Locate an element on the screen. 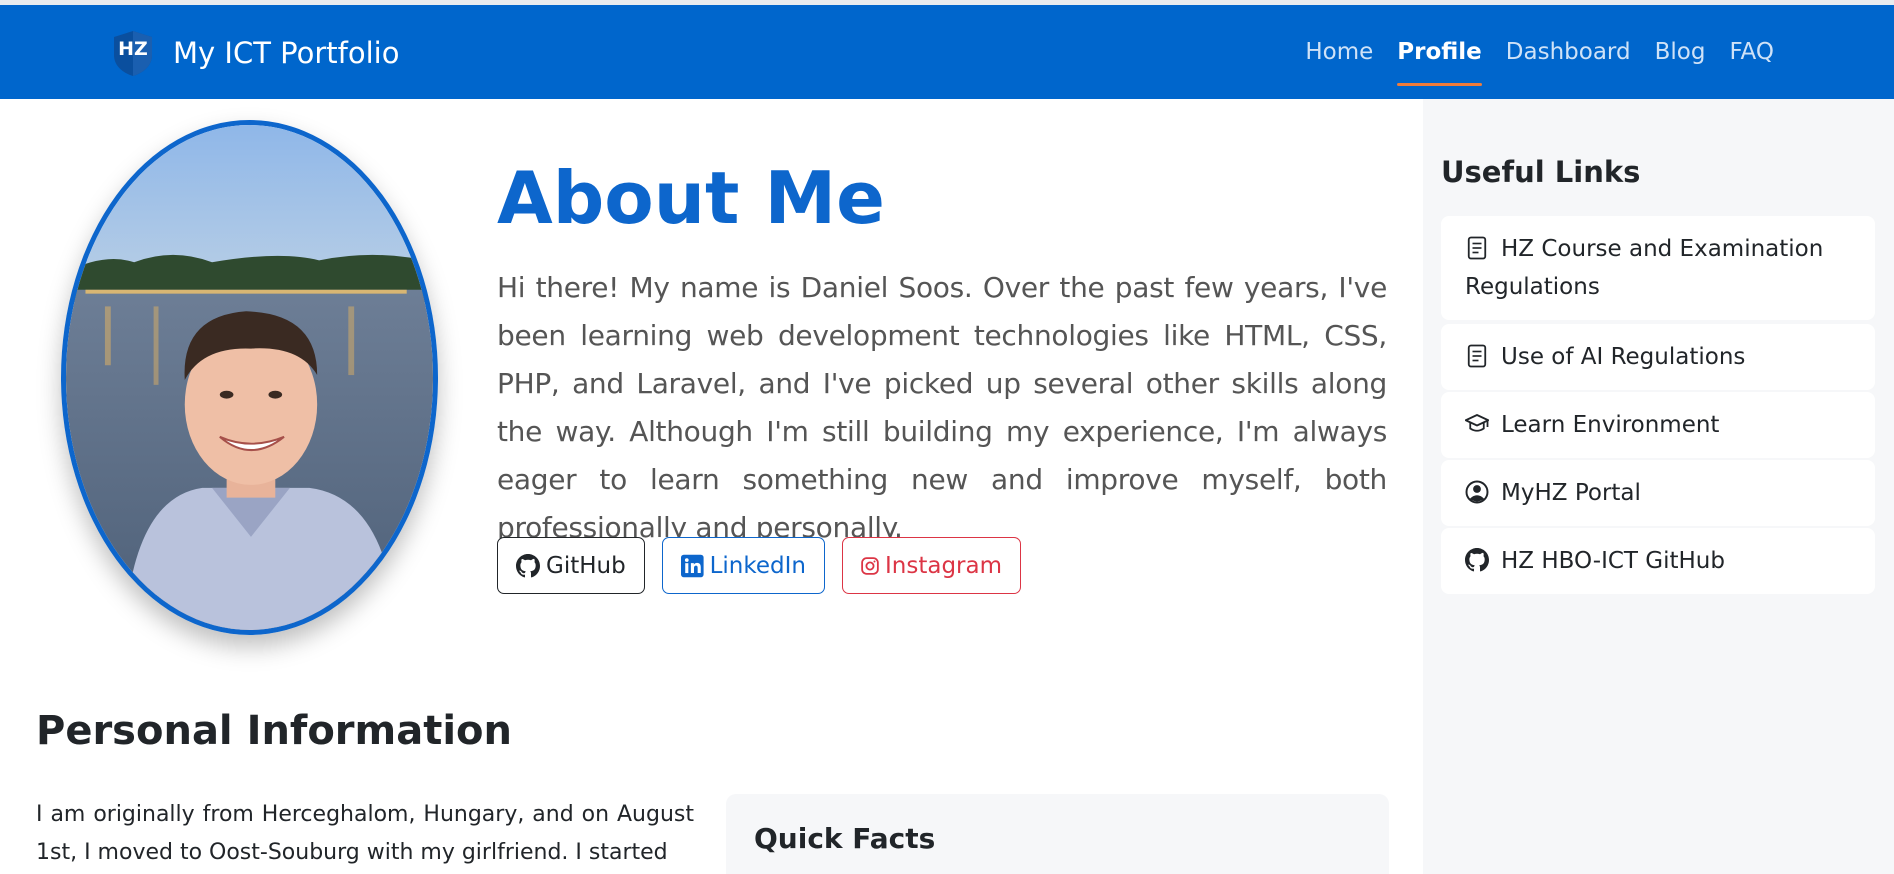  linkedin-icon is located at coordinates (692, 565).